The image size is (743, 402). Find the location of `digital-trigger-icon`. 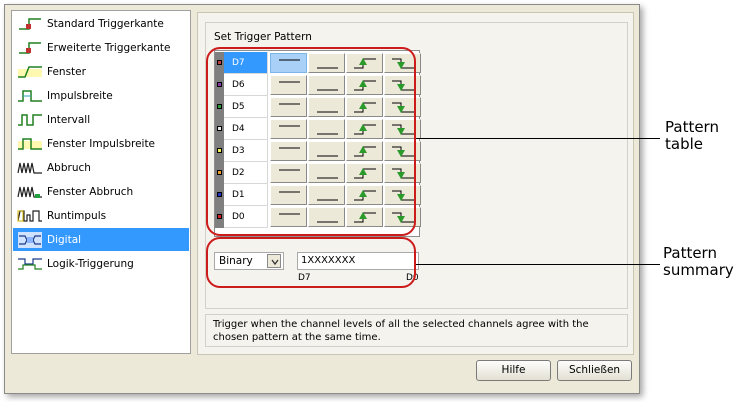

digital-trigger-icon is located at coordinates (30, 240).